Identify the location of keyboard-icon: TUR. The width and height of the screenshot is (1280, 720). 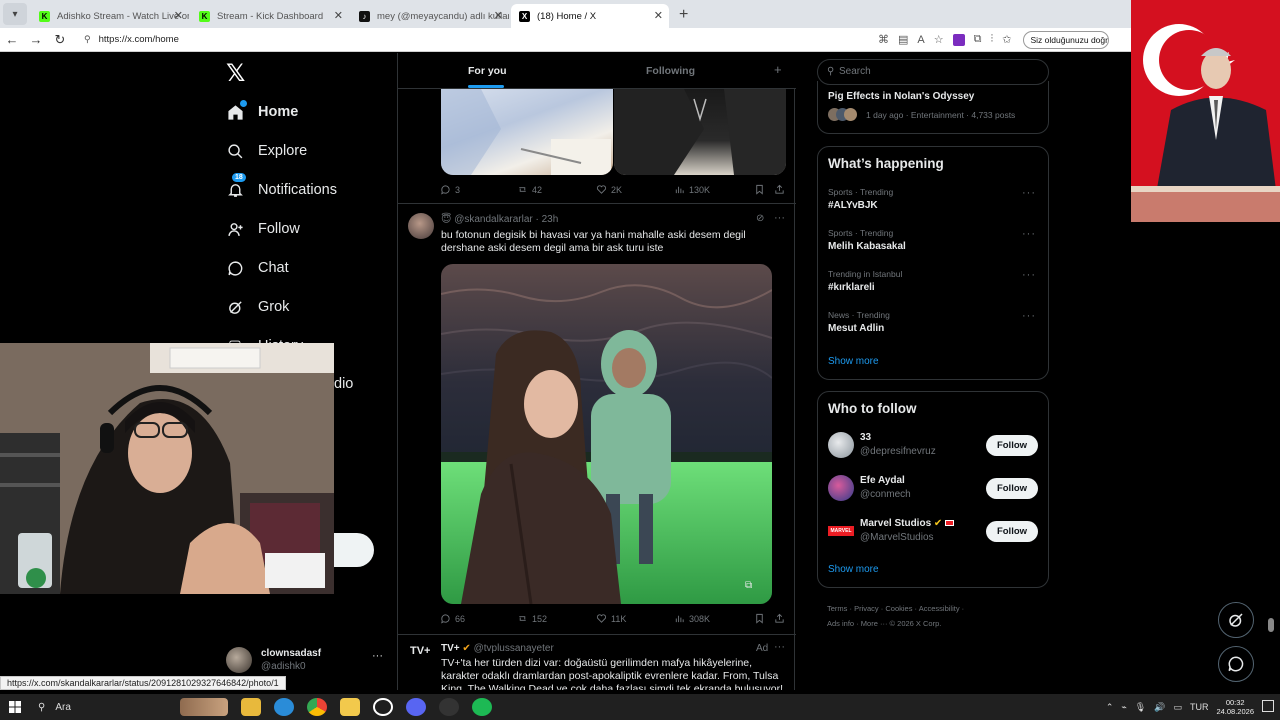
(1199, 707).